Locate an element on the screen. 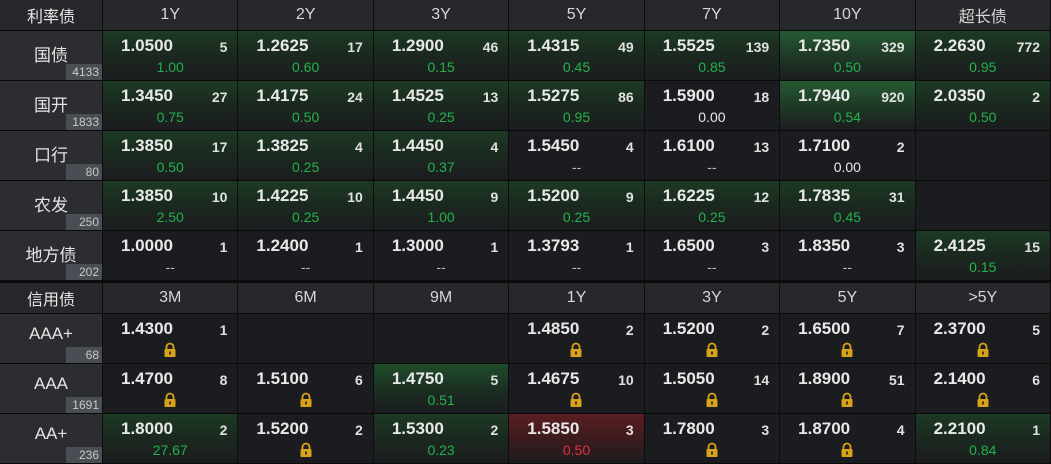  quote-cell: 1.8900 51 is located at coordinates (848, 388).